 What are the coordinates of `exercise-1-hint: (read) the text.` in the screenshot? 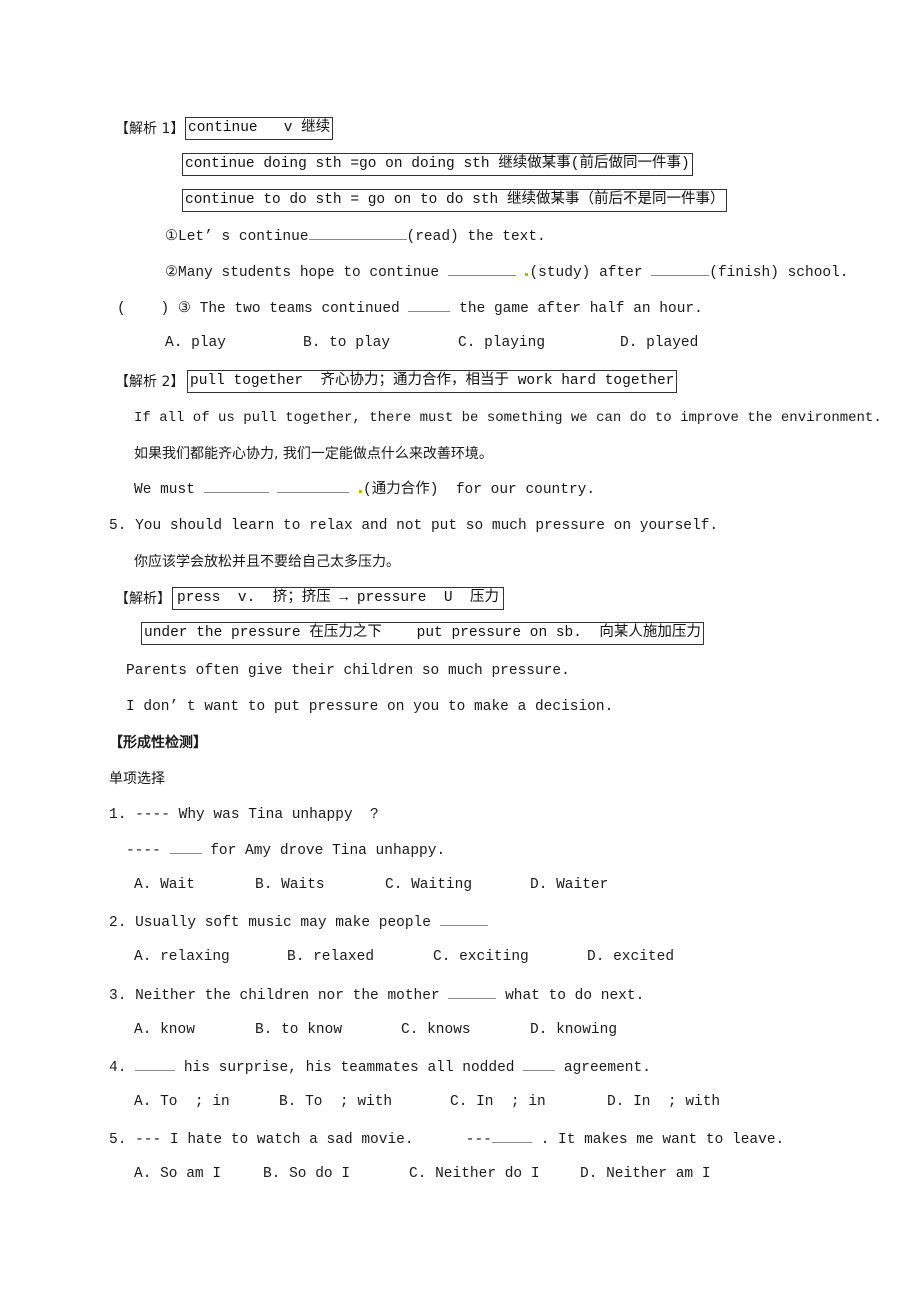 It's located at (476, 237).